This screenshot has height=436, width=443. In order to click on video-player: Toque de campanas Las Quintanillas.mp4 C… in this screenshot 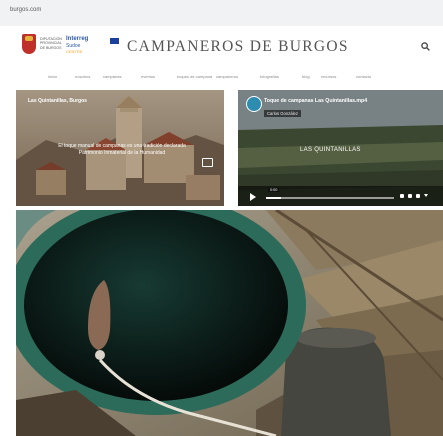, I will do `click(340, 148)`.